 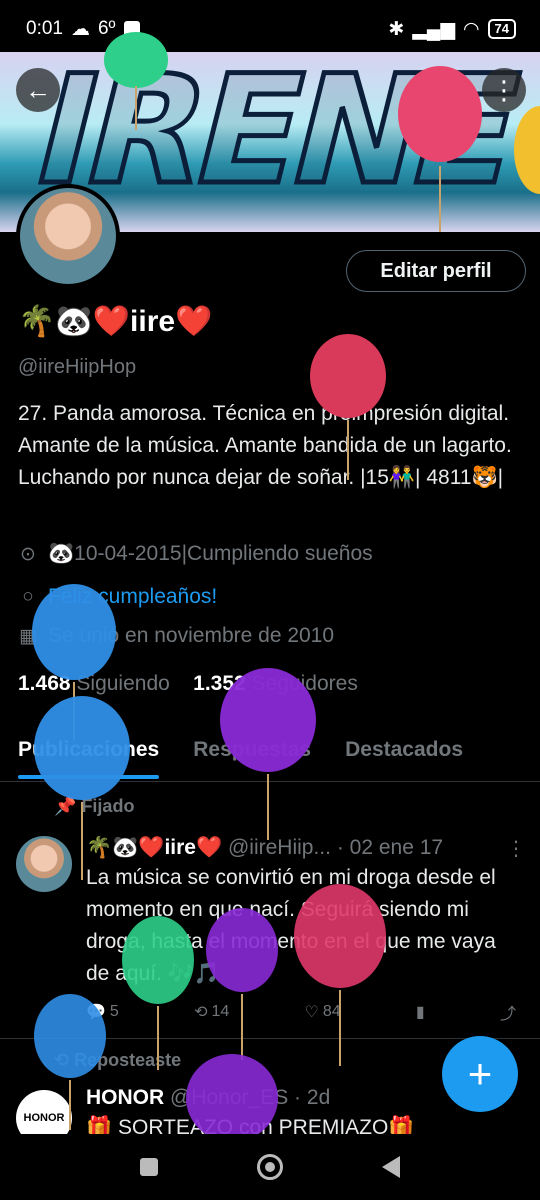 I want to click on location-text: 🐼10-04-2015|Cumpliendo sueños, so click(x=210, y=553).